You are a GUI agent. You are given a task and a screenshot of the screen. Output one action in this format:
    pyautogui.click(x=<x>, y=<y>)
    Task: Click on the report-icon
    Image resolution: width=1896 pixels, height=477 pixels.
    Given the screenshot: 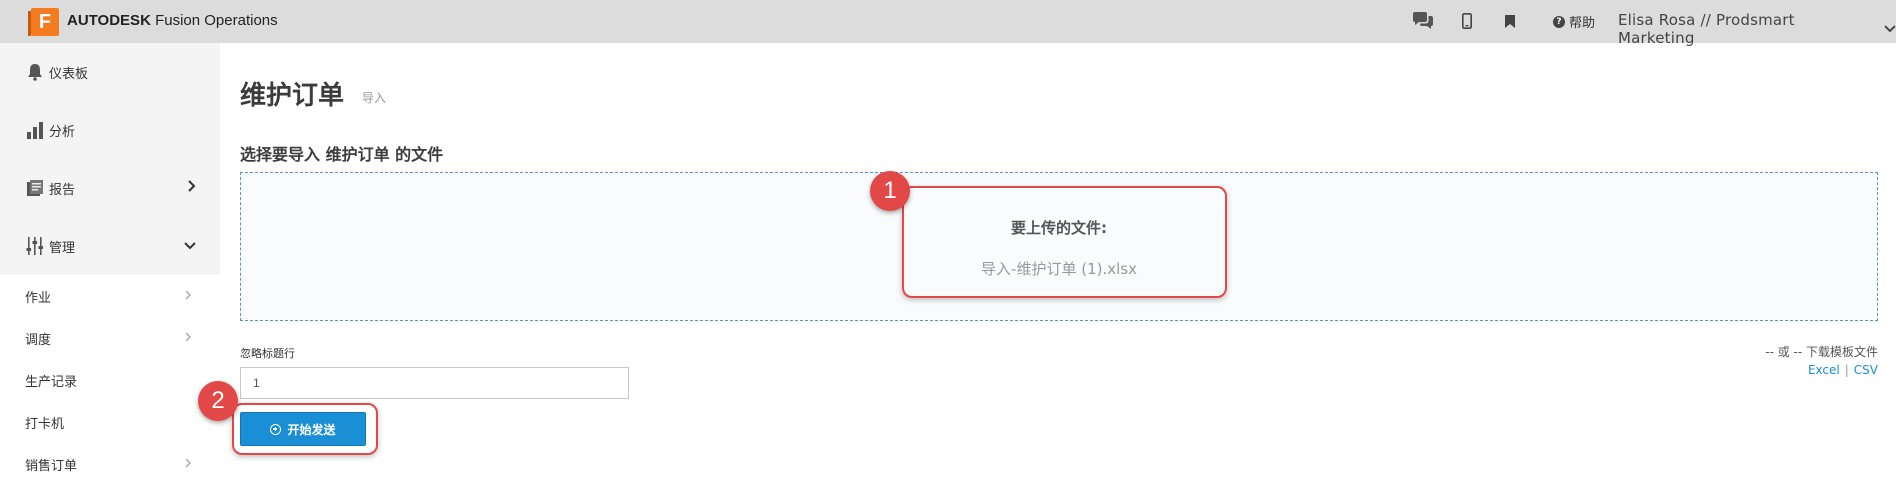 What is the action you would take?
    pyautogui.click(x=35, y=188)
    